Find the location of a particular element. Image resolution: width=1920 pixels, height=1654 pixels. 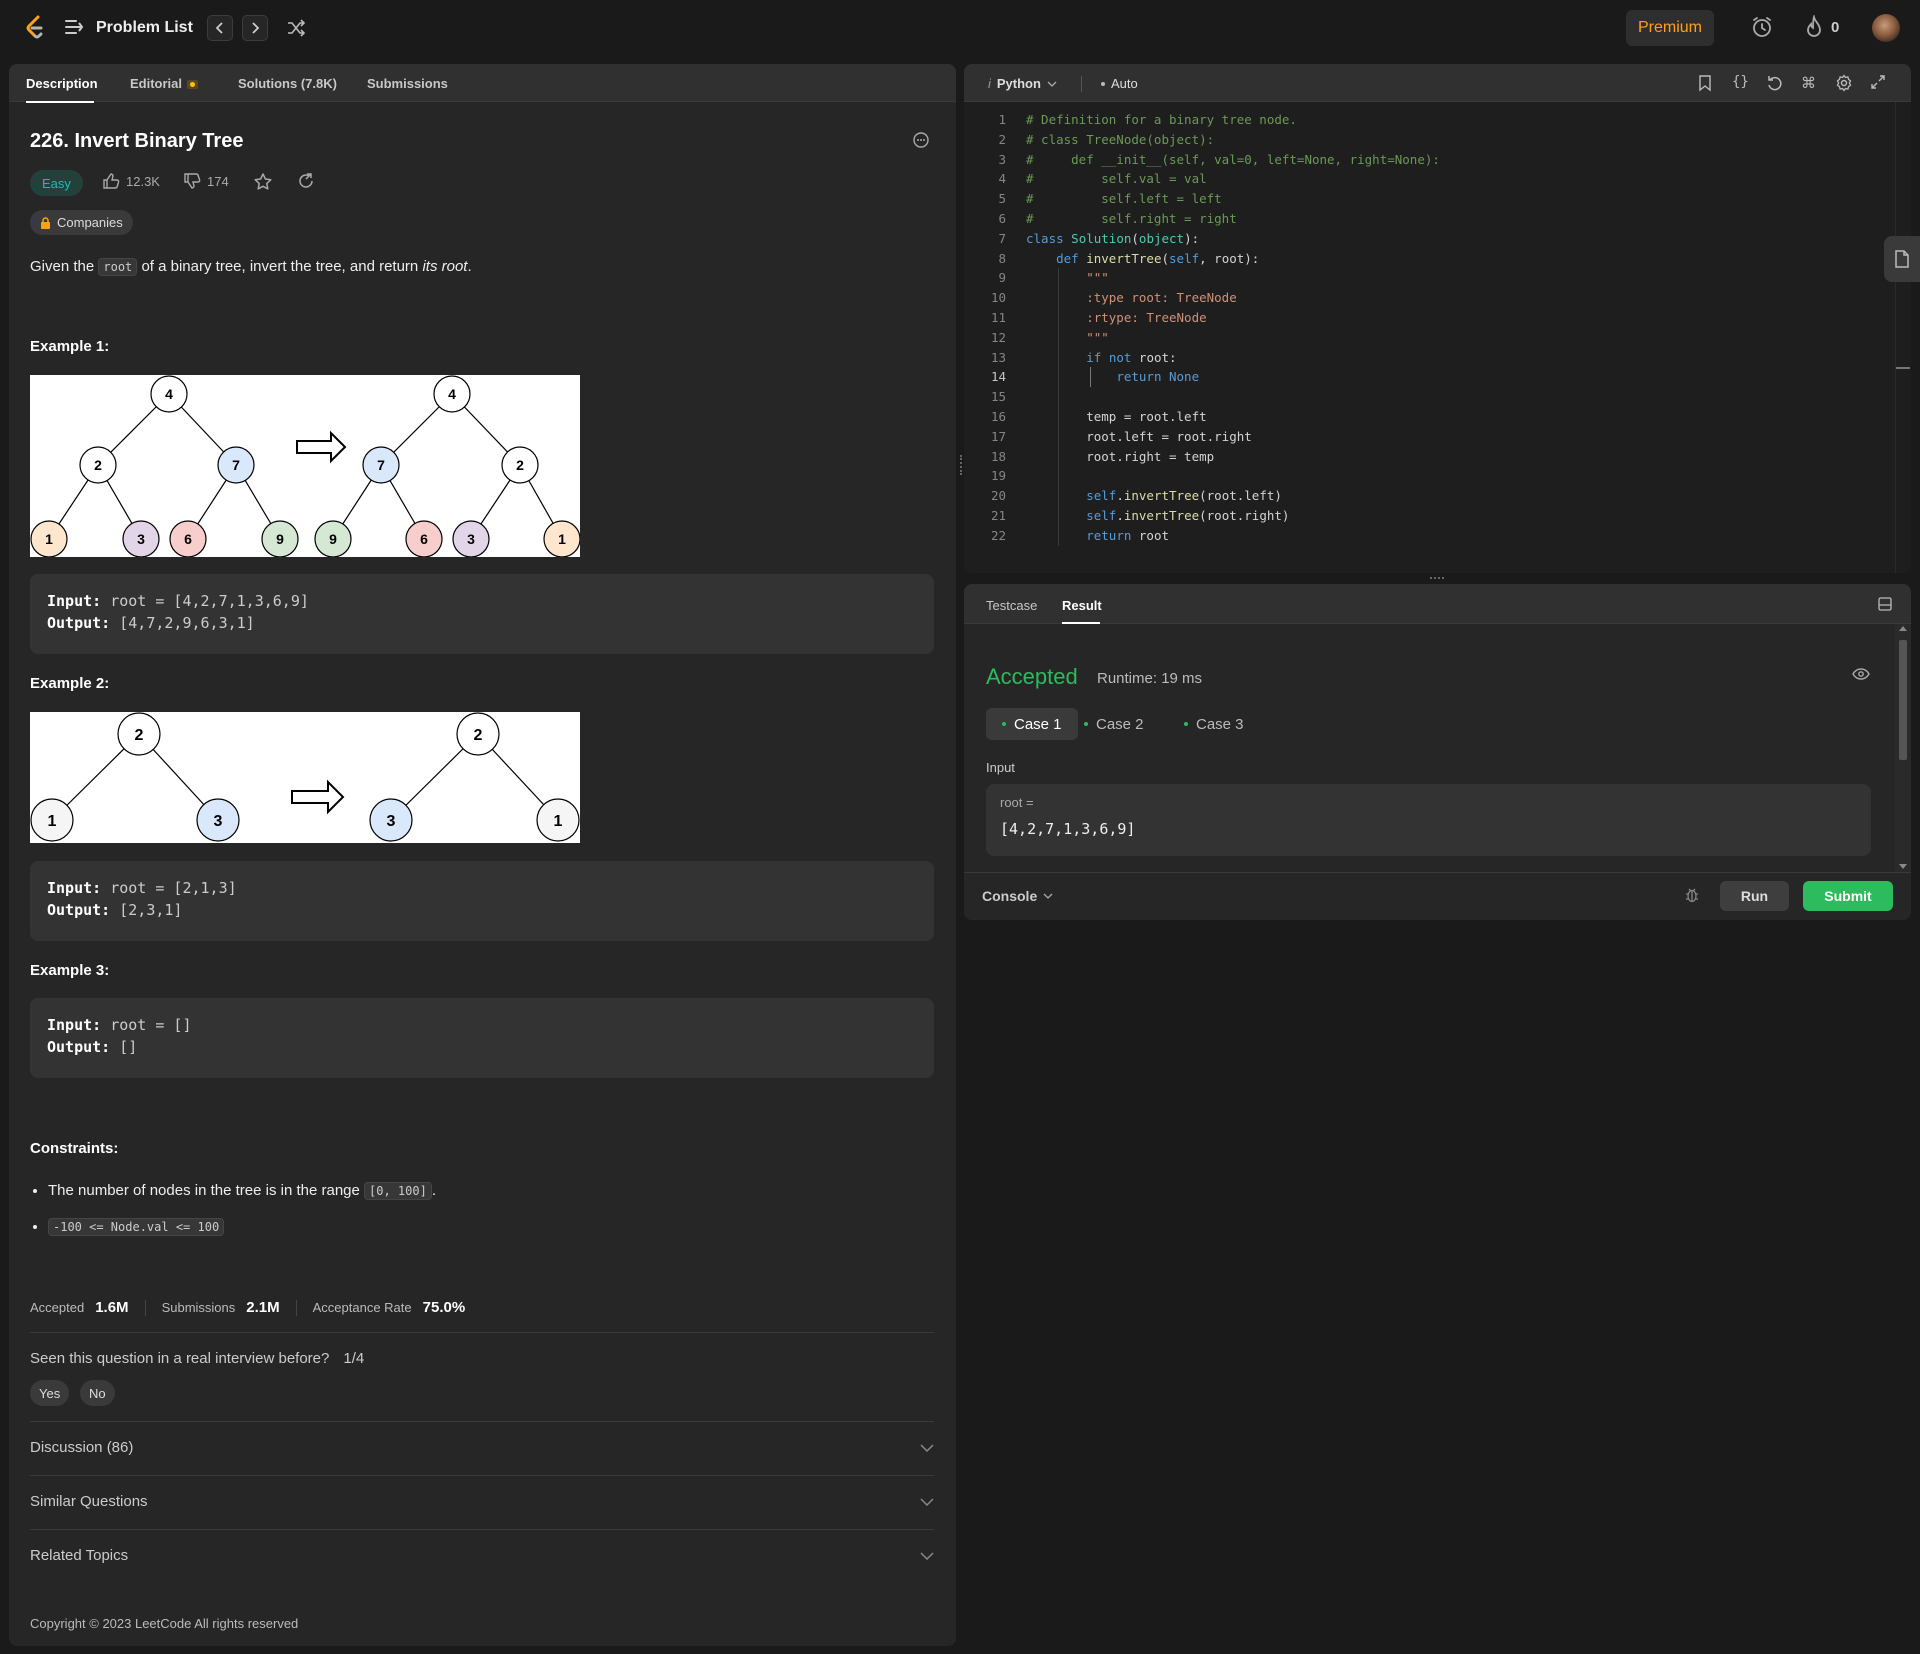

problem-list-icon is located at coordinates (74, 27).